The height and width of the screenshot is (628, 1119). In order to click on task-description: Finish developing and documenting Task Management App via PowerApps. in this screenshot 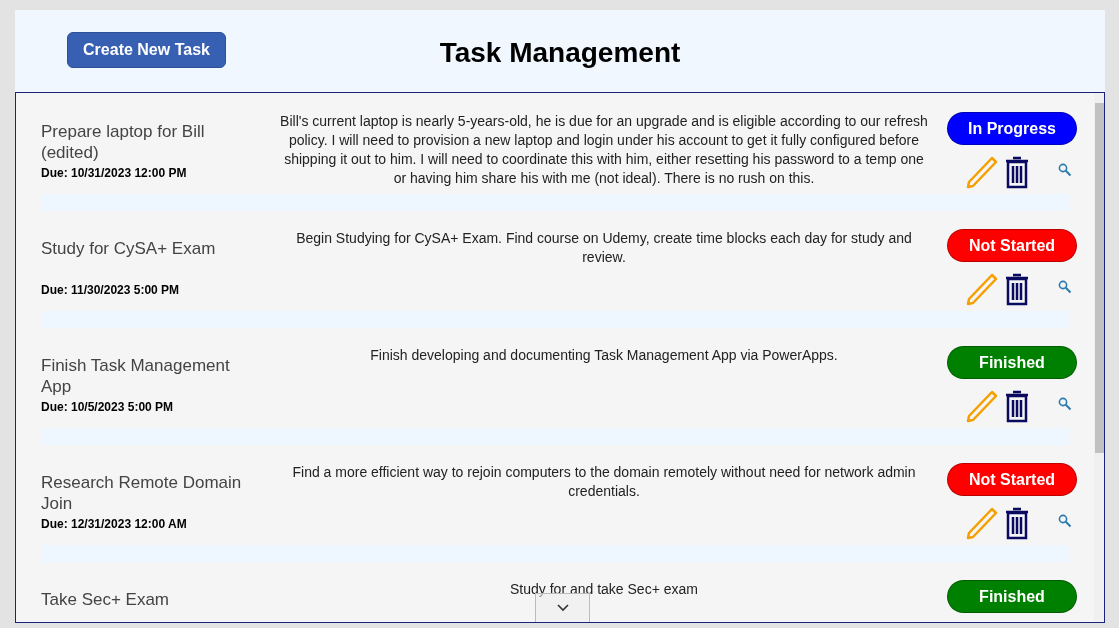, I will do `click(604, 355)`.